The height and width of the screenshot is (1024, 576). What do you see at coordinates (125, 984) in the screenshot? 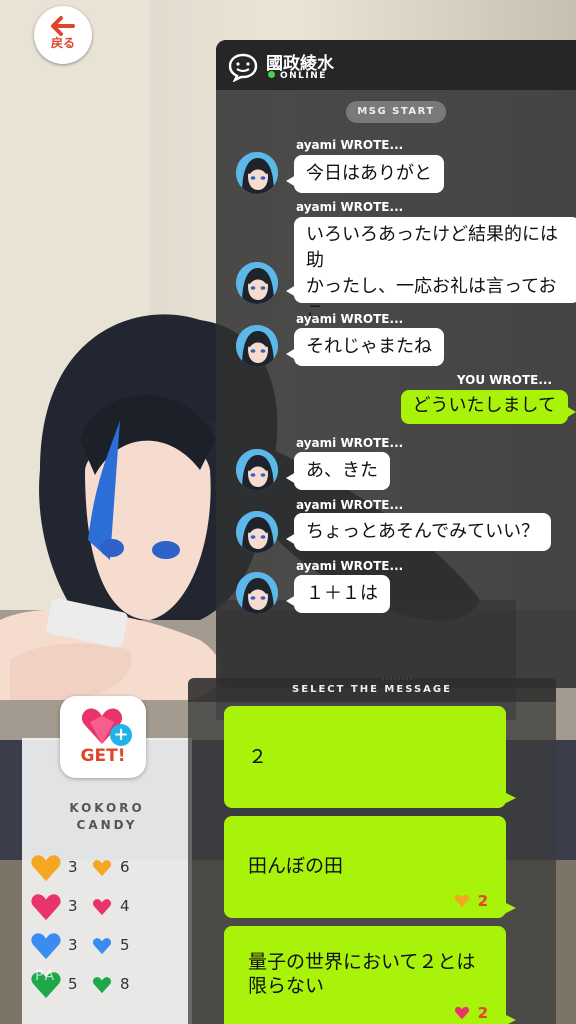
I see `candy-small-count: 8` at bounding box center [125, 984].